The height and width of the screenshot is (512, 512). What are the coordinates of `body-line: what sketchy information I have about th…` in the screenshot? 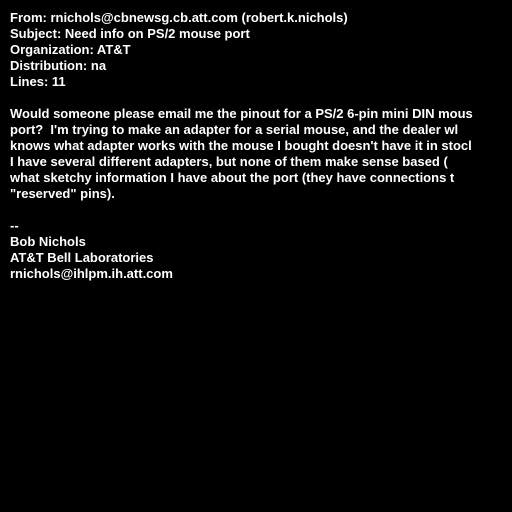 It's located at (232, 177).